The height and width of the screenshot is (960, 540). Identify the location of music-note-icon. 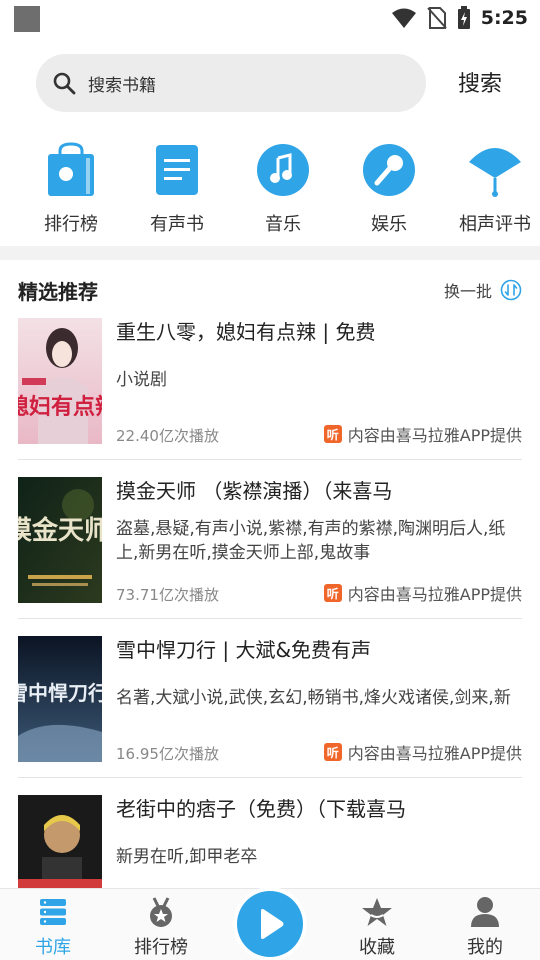
(283, 170).